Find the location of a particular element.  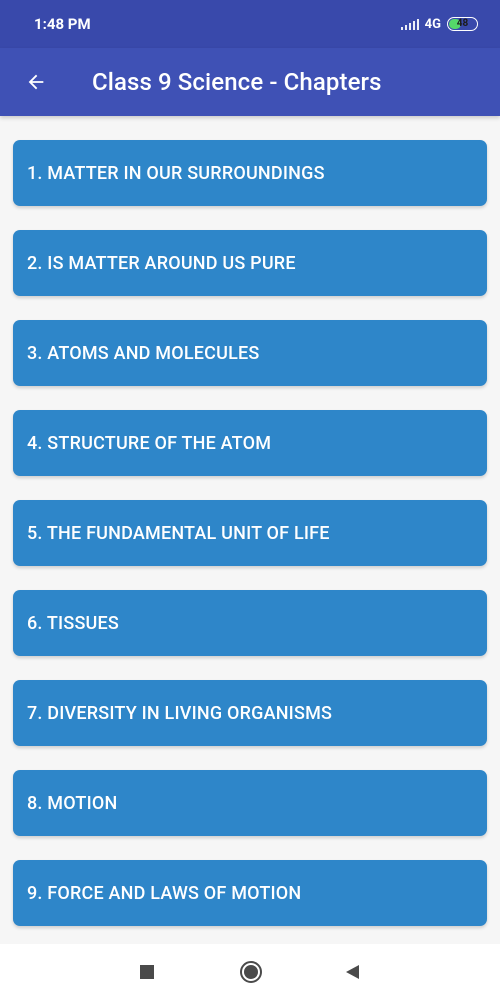

home-button is located at coordinates (251, 972).